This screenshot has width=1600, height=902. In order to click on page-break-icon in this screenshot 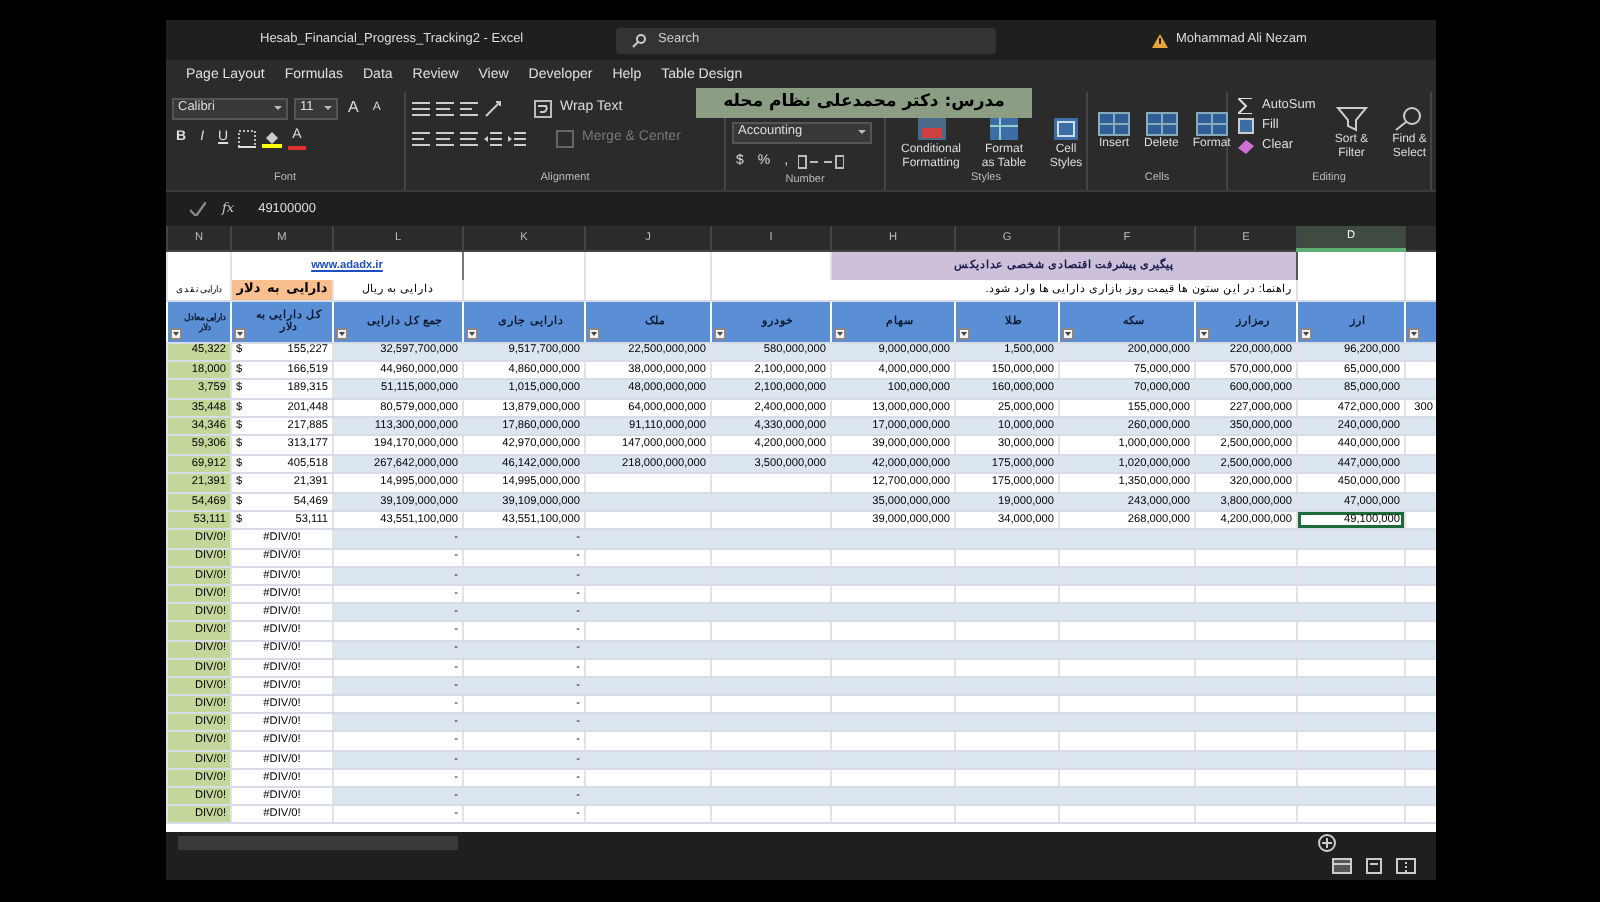, I will do `click(1406, 866)`.